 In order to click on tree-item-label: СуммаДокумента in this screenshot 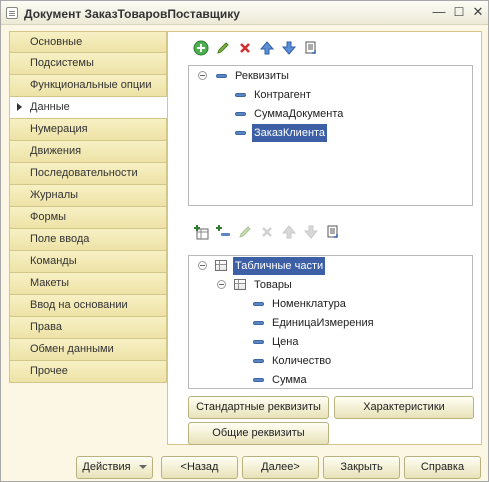, I will do `click(299, 114)`.